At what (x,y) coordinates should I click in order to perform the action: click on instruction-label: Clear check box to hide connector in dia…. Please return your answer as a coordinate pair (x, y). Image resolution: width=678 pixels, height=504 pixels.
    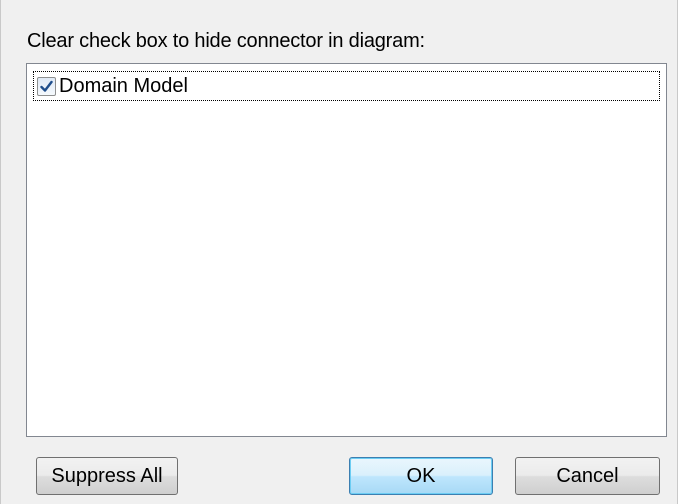
    Looking at the image, I should click on (226, 41).